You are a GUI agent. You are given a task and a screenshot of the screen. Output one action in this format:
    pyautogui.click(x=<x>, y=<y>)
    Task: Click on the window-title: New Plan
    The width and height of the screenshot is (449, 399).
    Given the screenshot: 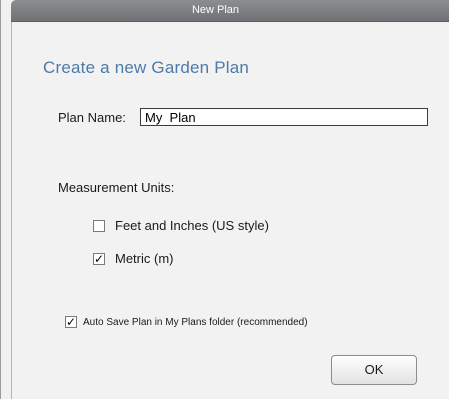 What is the action you would take?
    pyautogui.click(x=215, y=10)
    